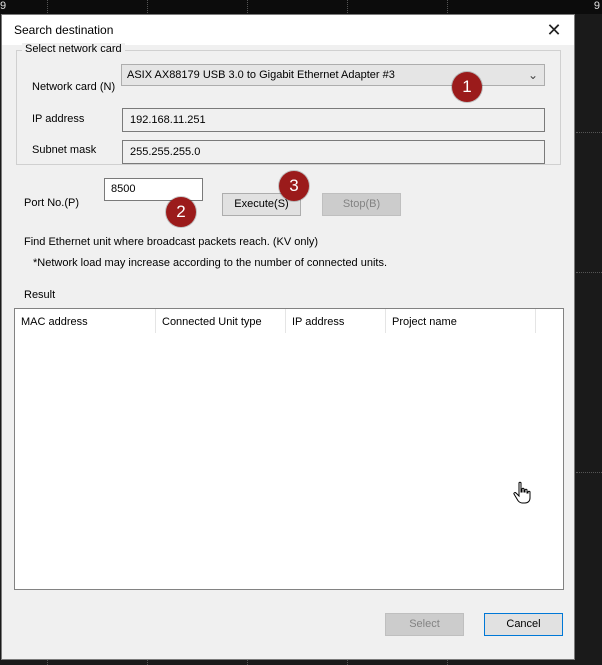  Describe the element at coordinates (73, 49) in the screenshot. I see `network-card-group-title: Select network card` at that location.